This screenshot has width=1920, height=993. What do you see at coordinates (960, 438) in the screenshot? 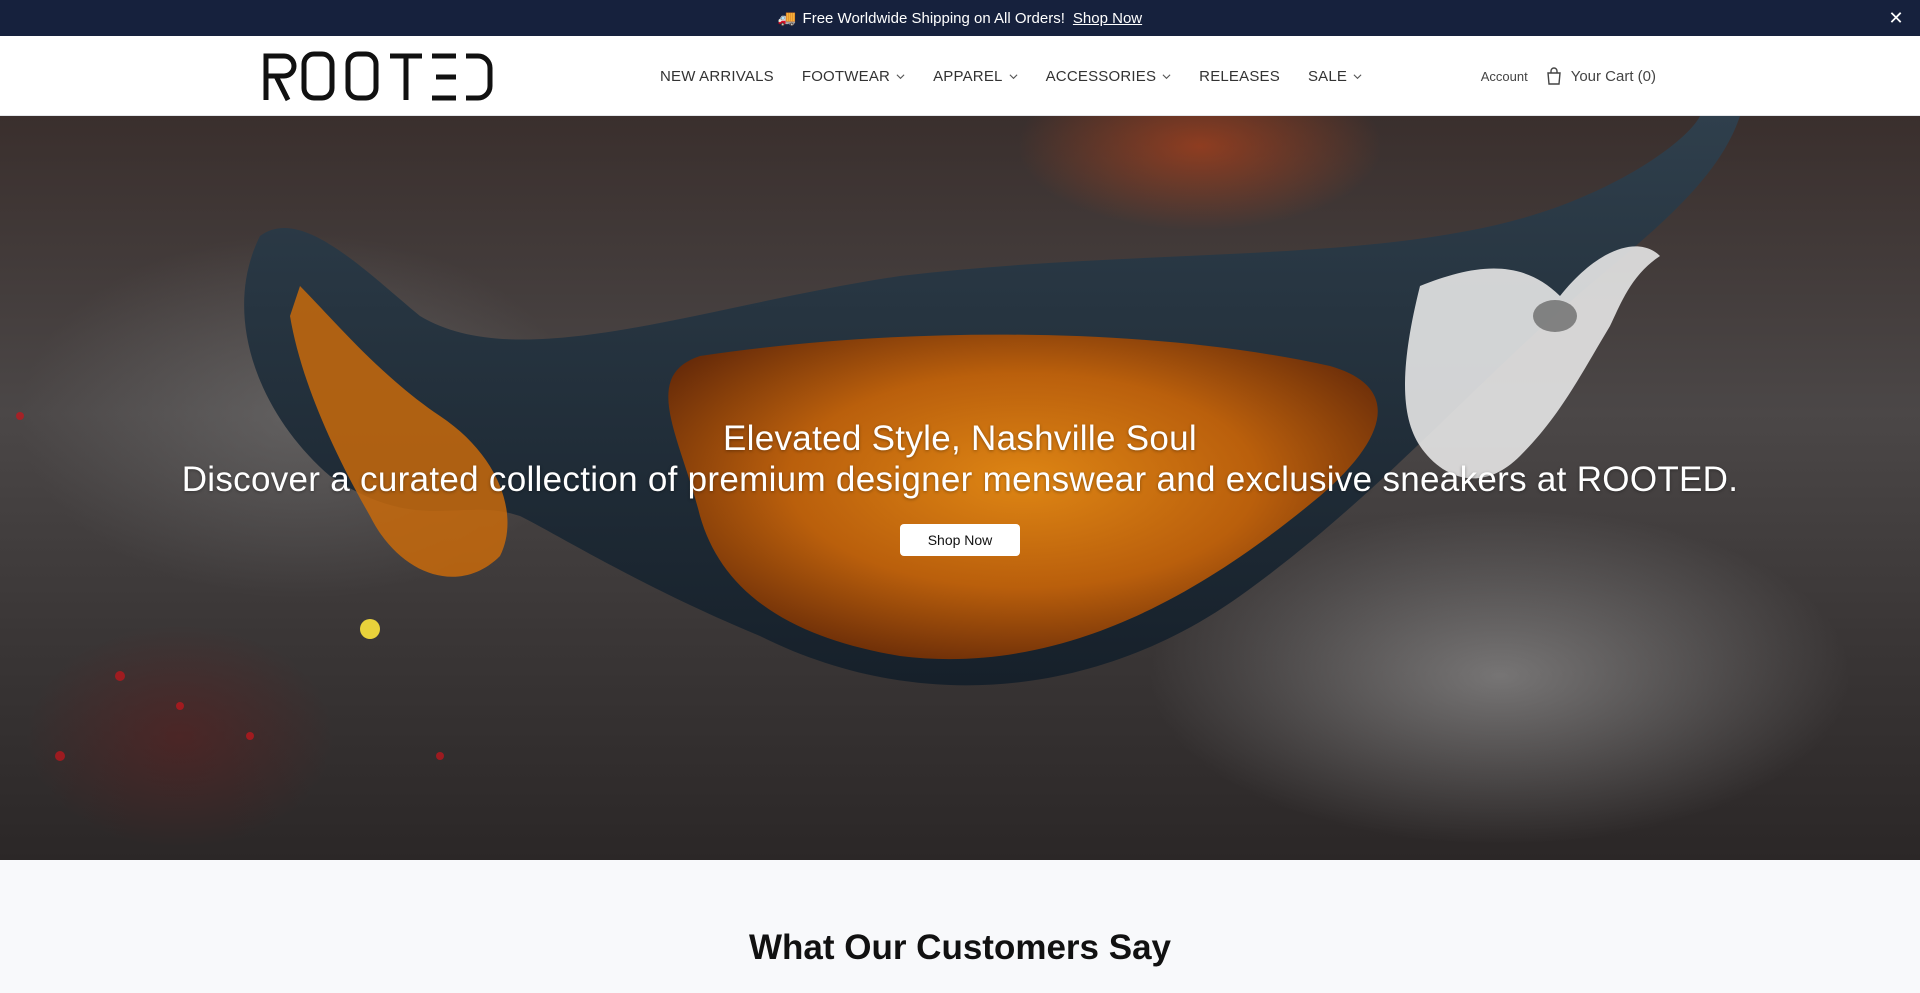
I see `hero-title: Elevated Style, Nashville Soul` at bounding box center [960, 438].